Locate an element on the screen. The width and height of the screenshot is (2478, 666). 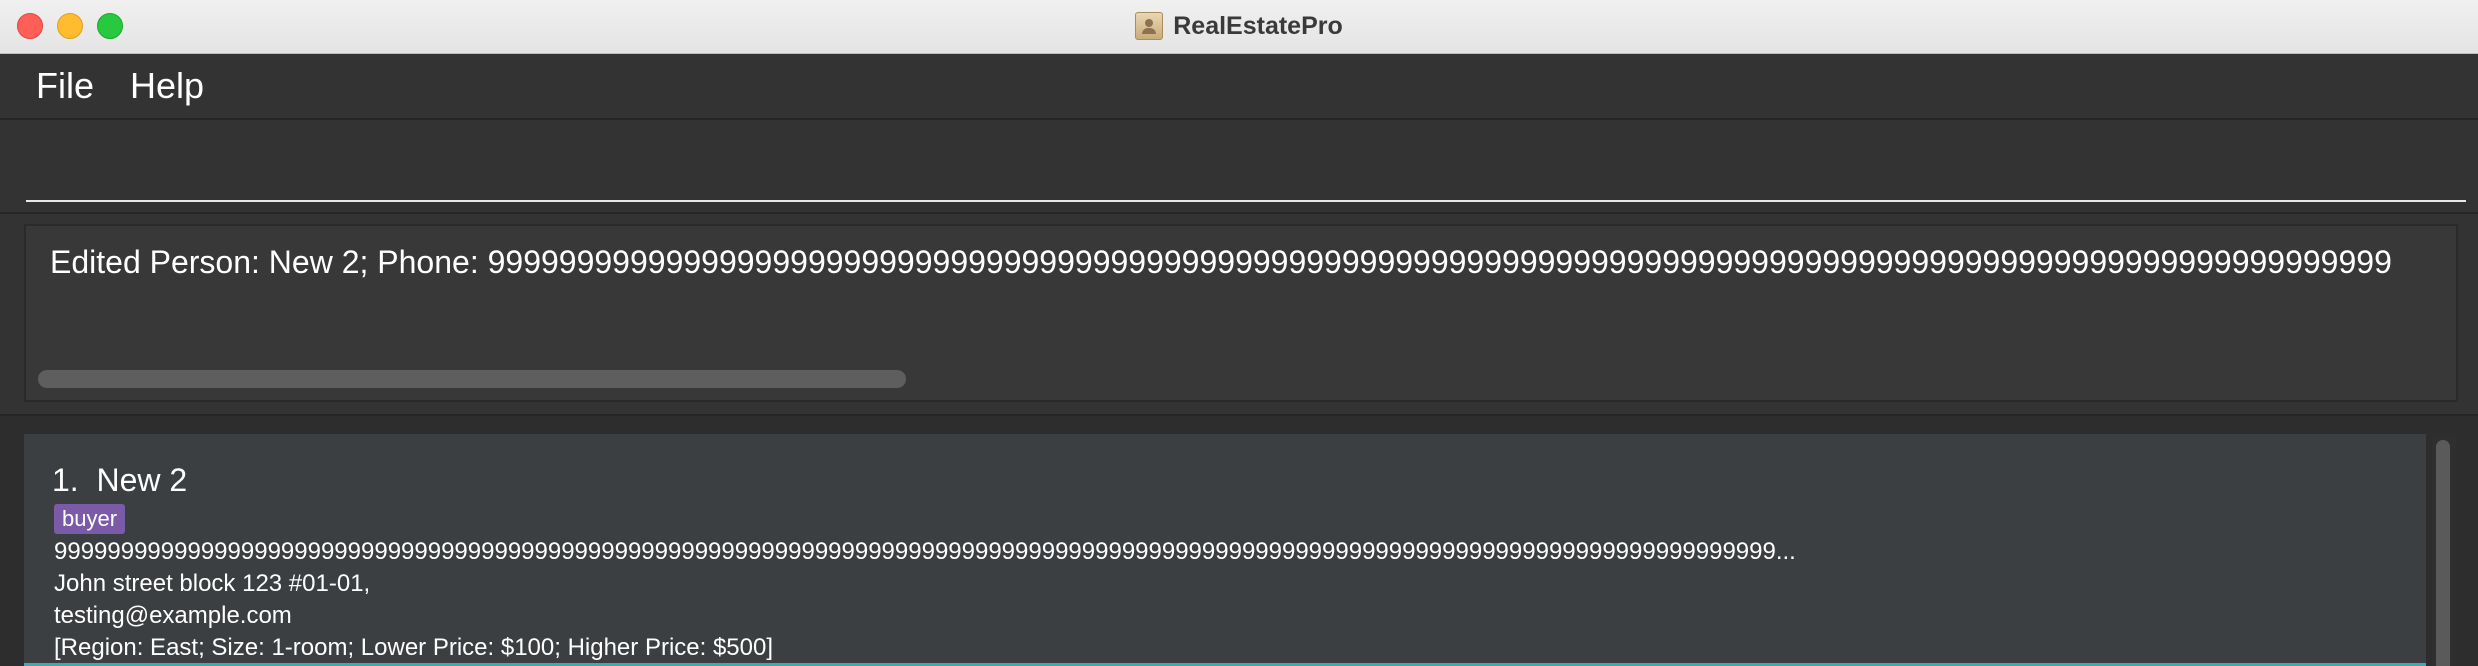
vertical-scrollbar-track is located at coordinates (2444, 551).